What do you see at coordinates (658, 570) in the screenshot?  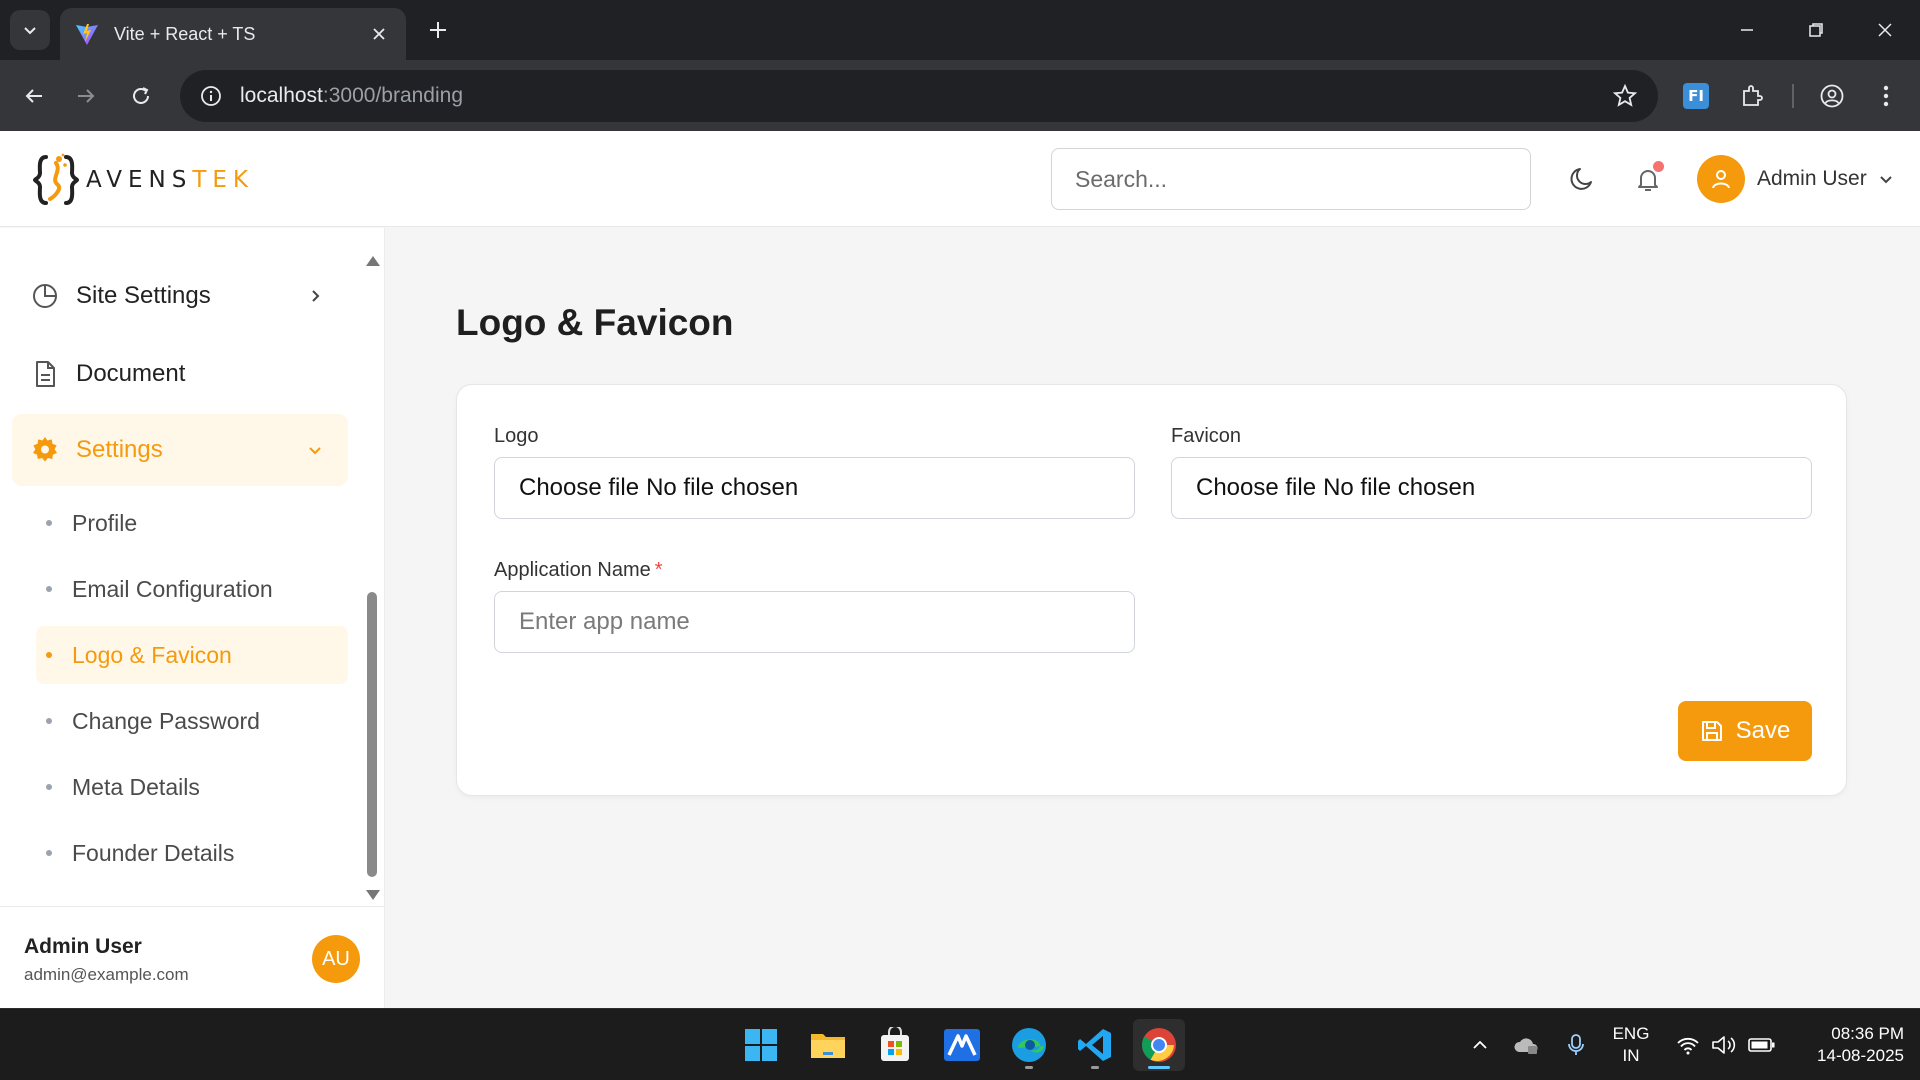 I see `required-asterisk: *` at bounding box center [658, 570].